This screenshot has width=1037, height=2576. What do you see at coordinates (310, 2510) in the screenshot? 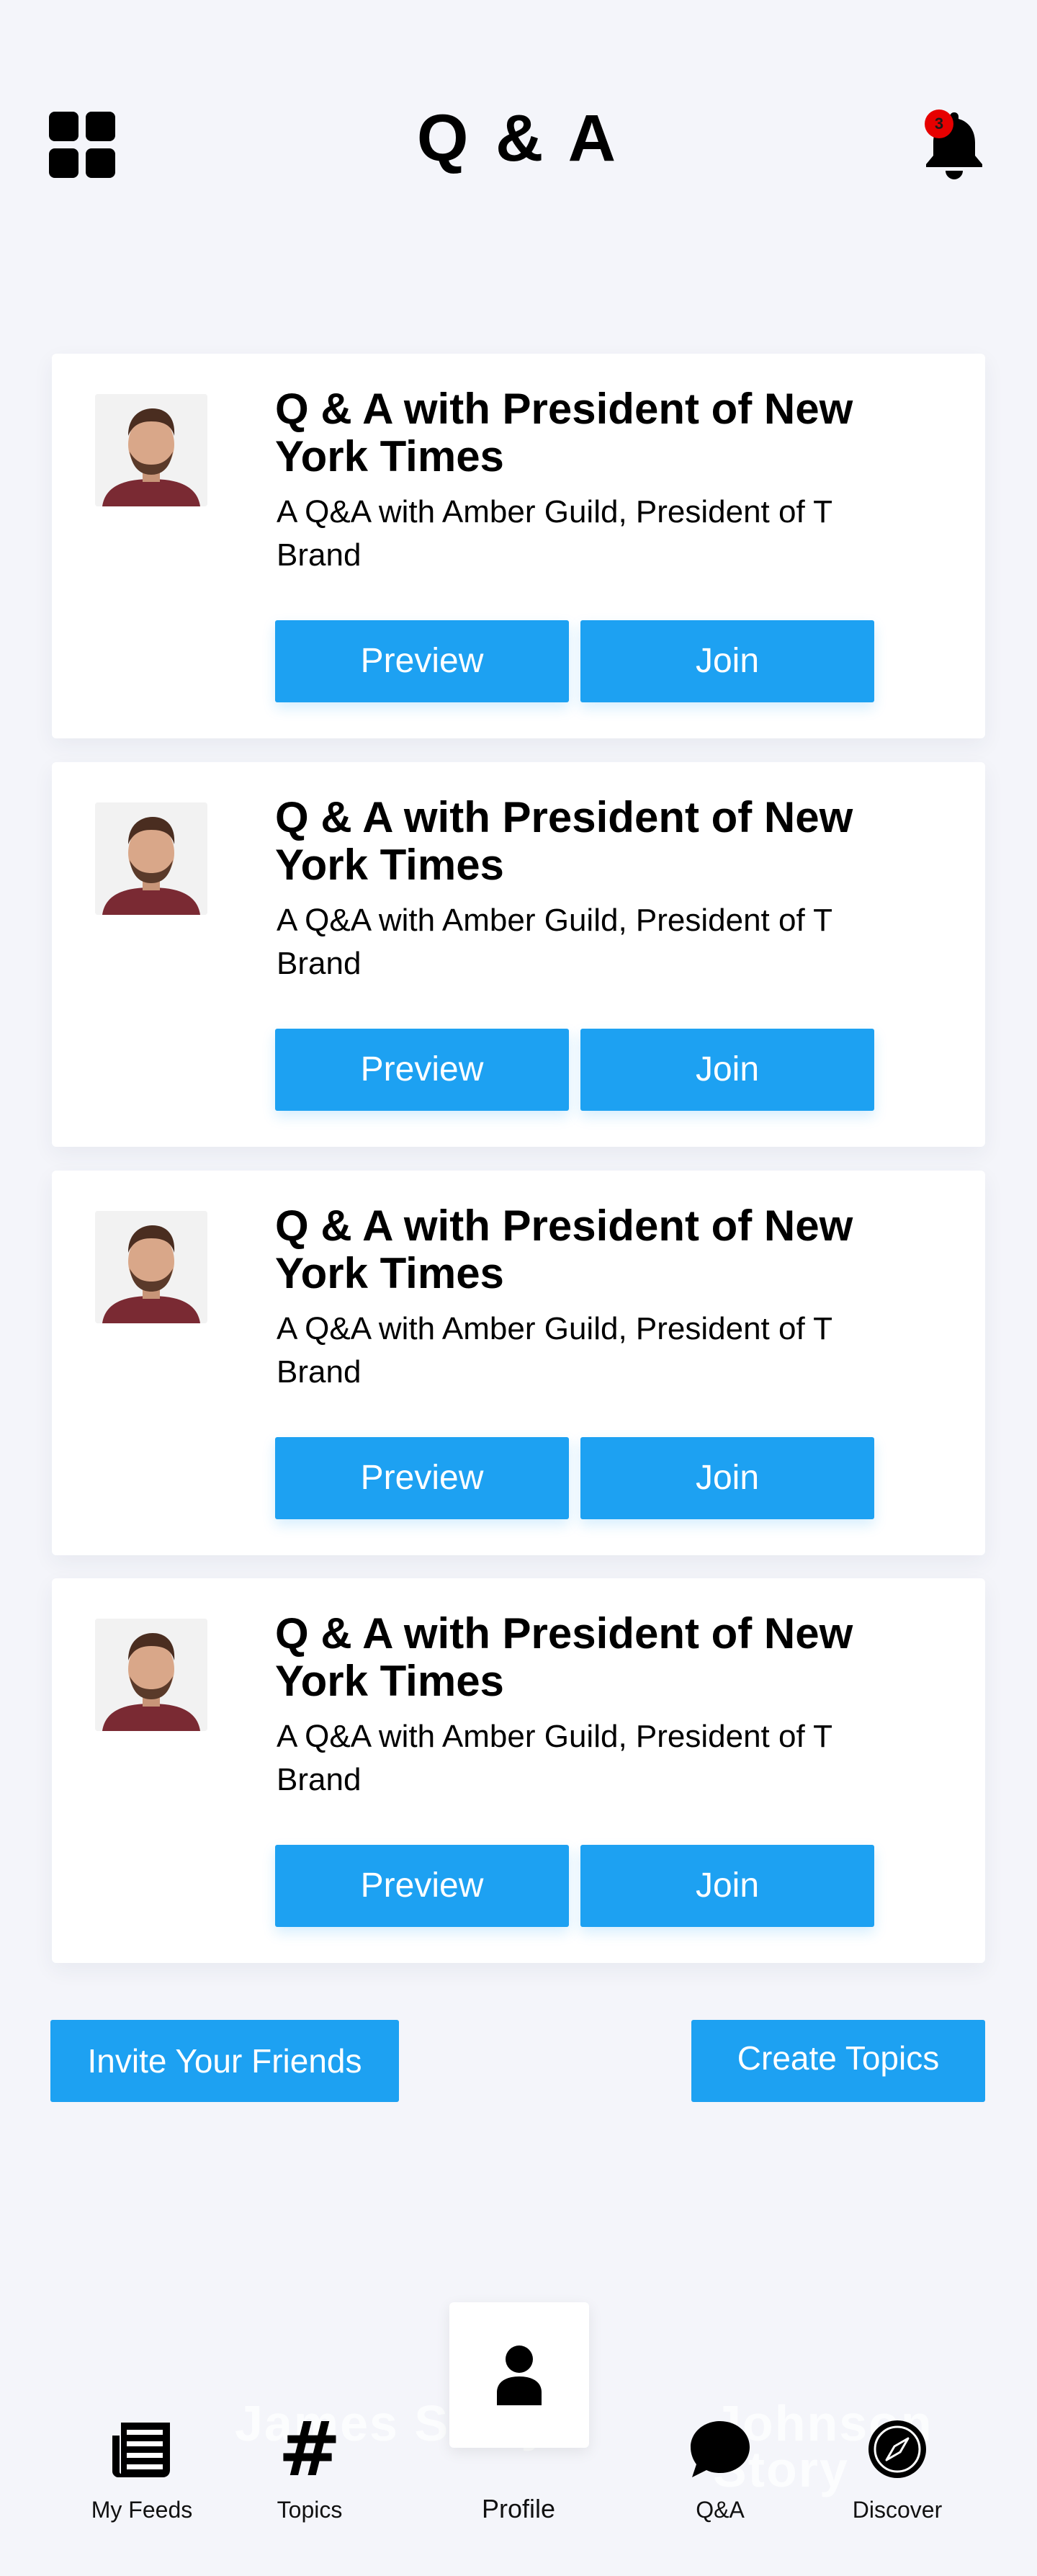
I see `nav-label: Topics` at bounding box center [310, 2510].